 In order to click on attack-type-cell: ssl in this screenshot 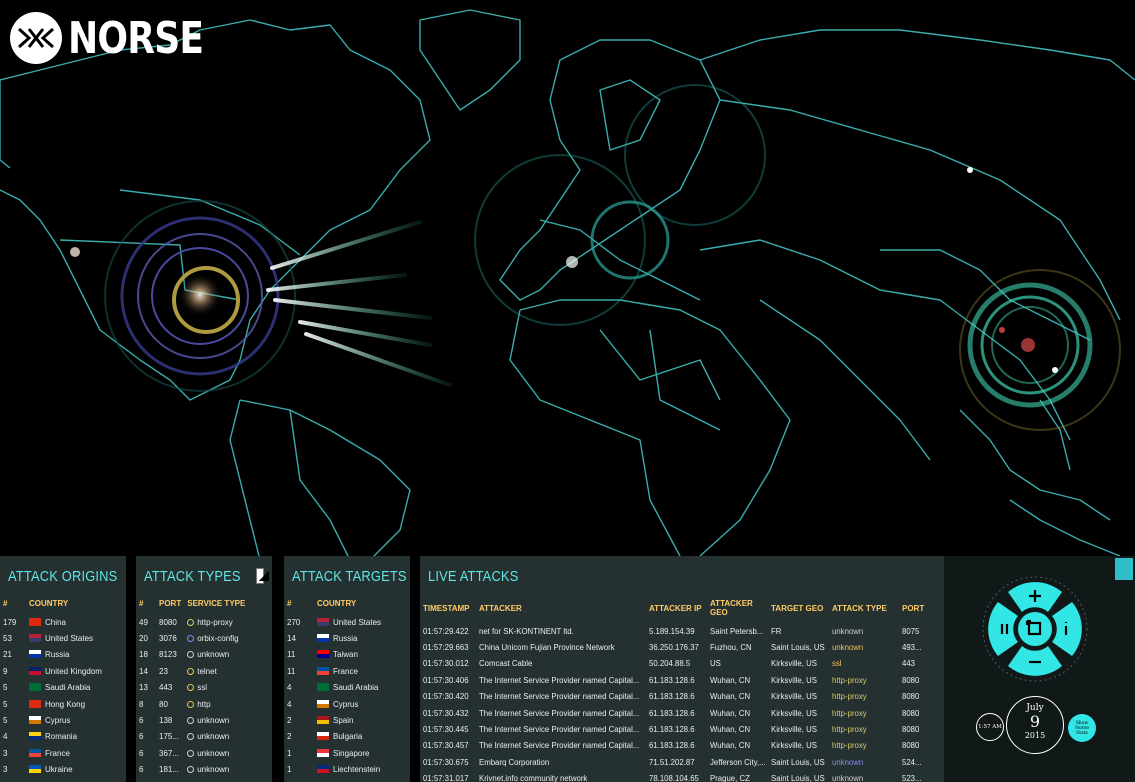, I will do `click(837, 664)`.